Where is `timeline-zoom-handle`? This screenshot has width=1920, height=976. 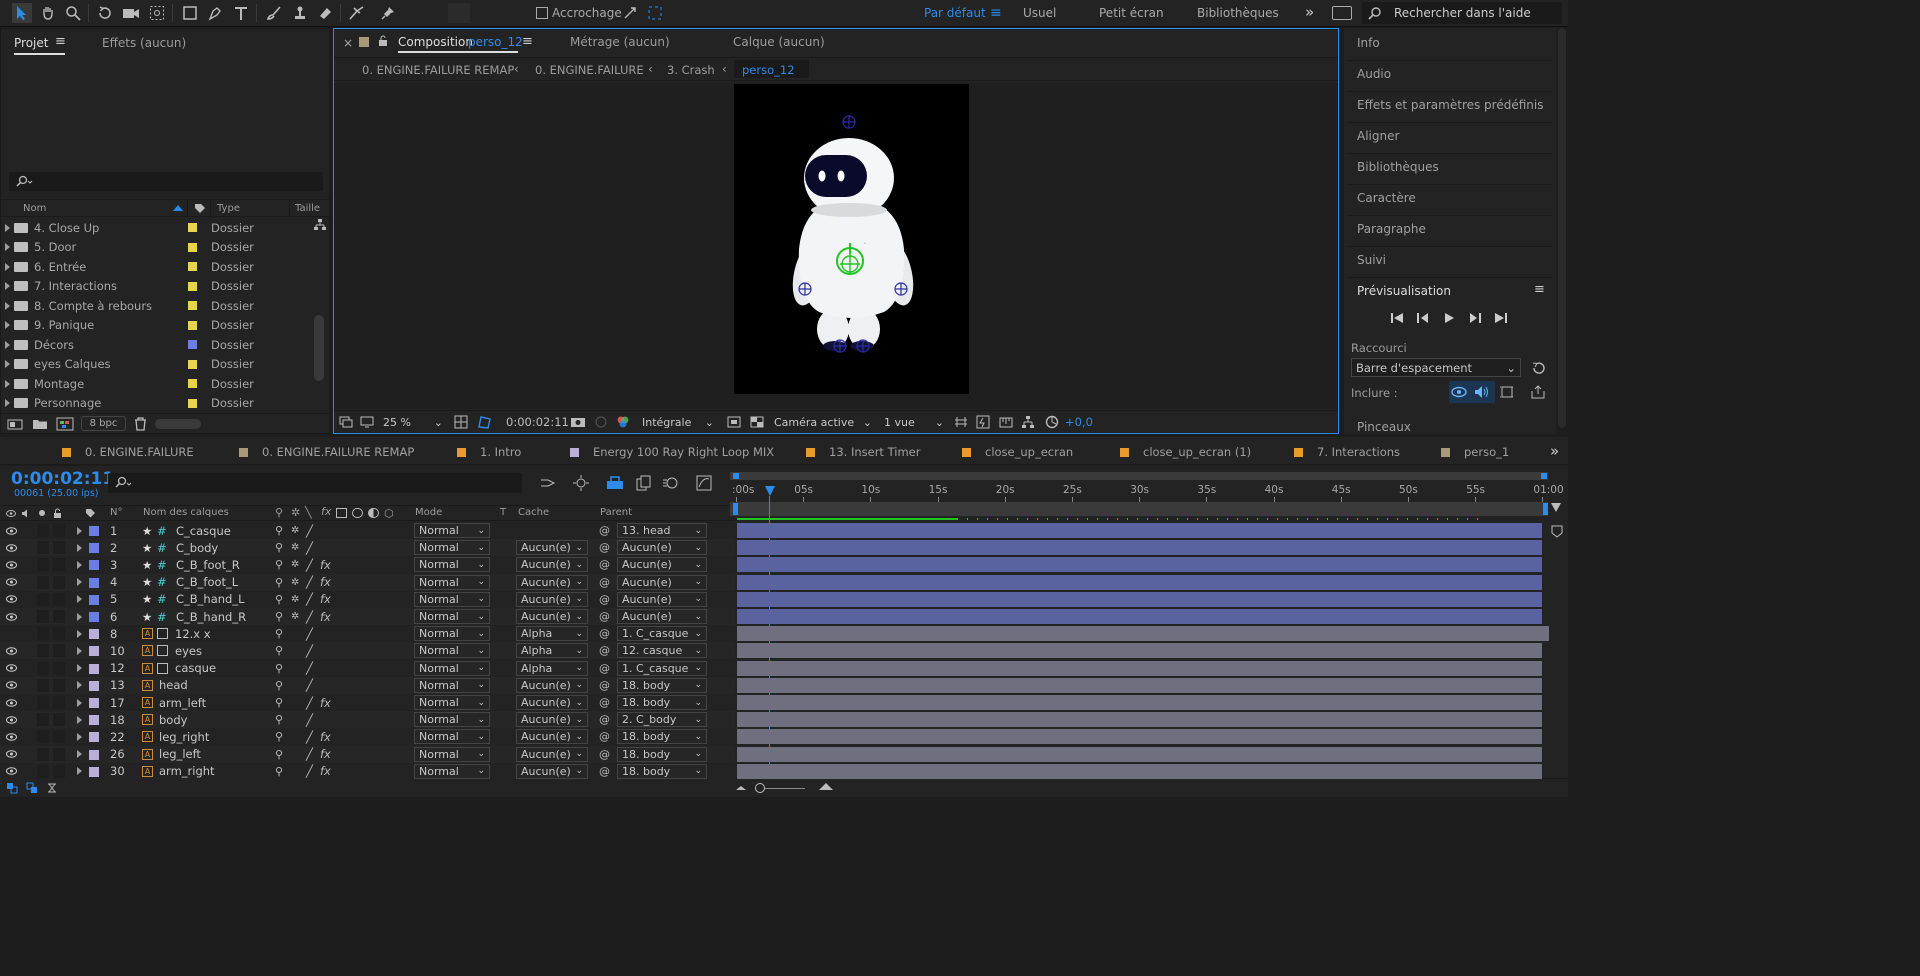 timeline-zoom-handle is located at coordinates (760, 788).